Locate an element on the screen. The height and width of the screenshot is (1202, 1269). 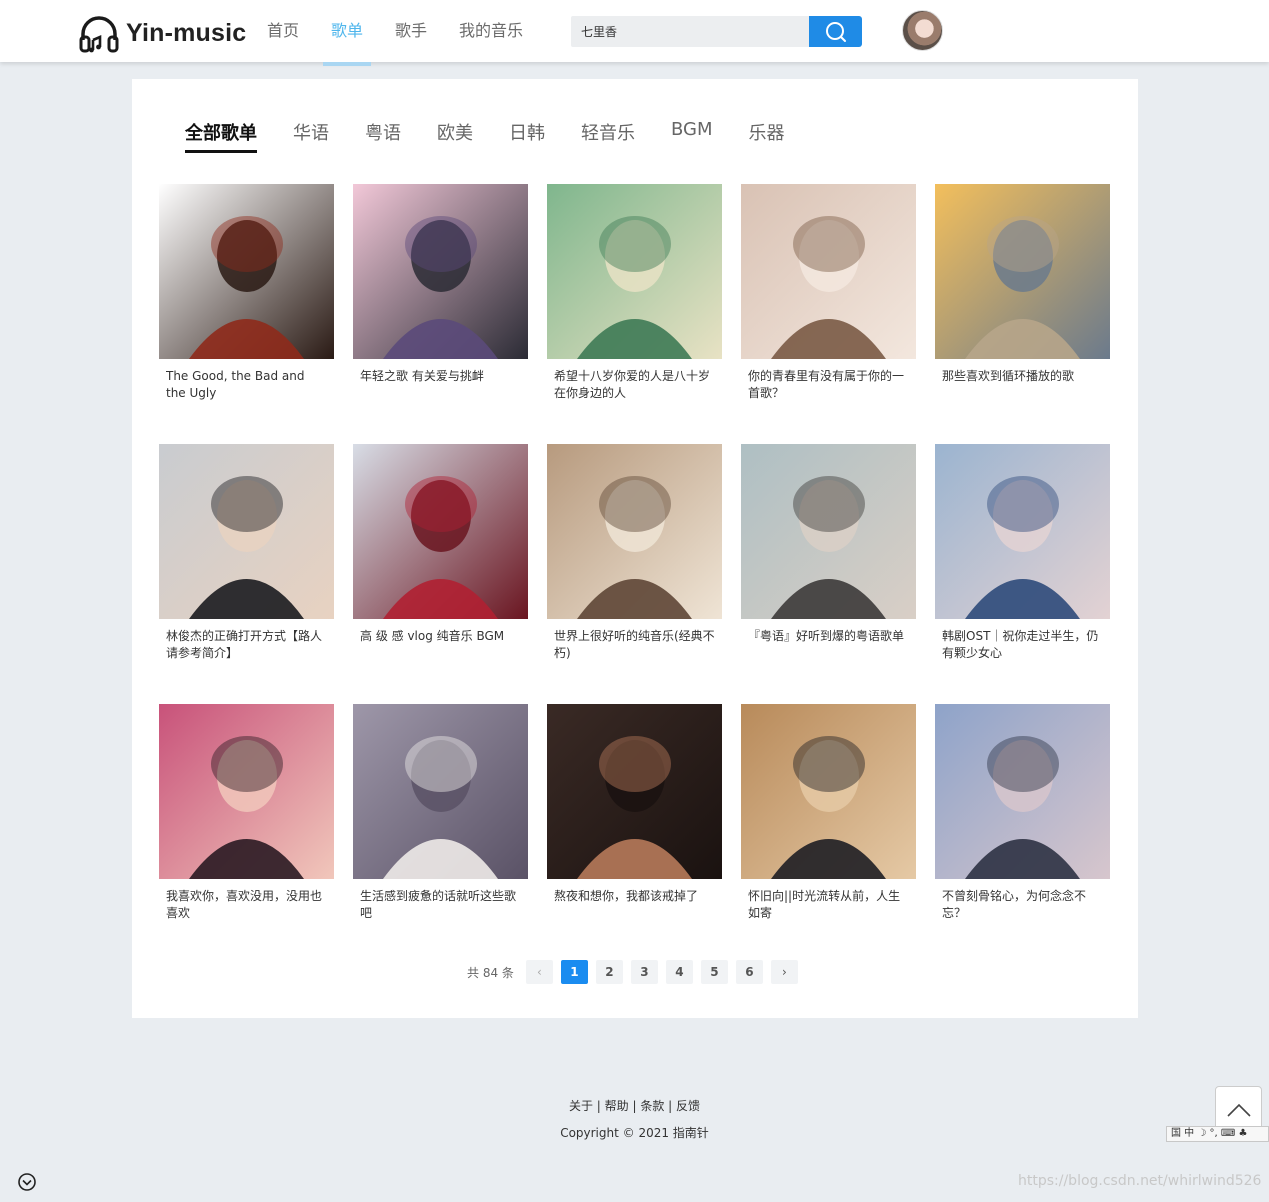
playlist-card: 我喜欢你，喜欢没用，没用也喜欢 is located at coordinates (246, 834).